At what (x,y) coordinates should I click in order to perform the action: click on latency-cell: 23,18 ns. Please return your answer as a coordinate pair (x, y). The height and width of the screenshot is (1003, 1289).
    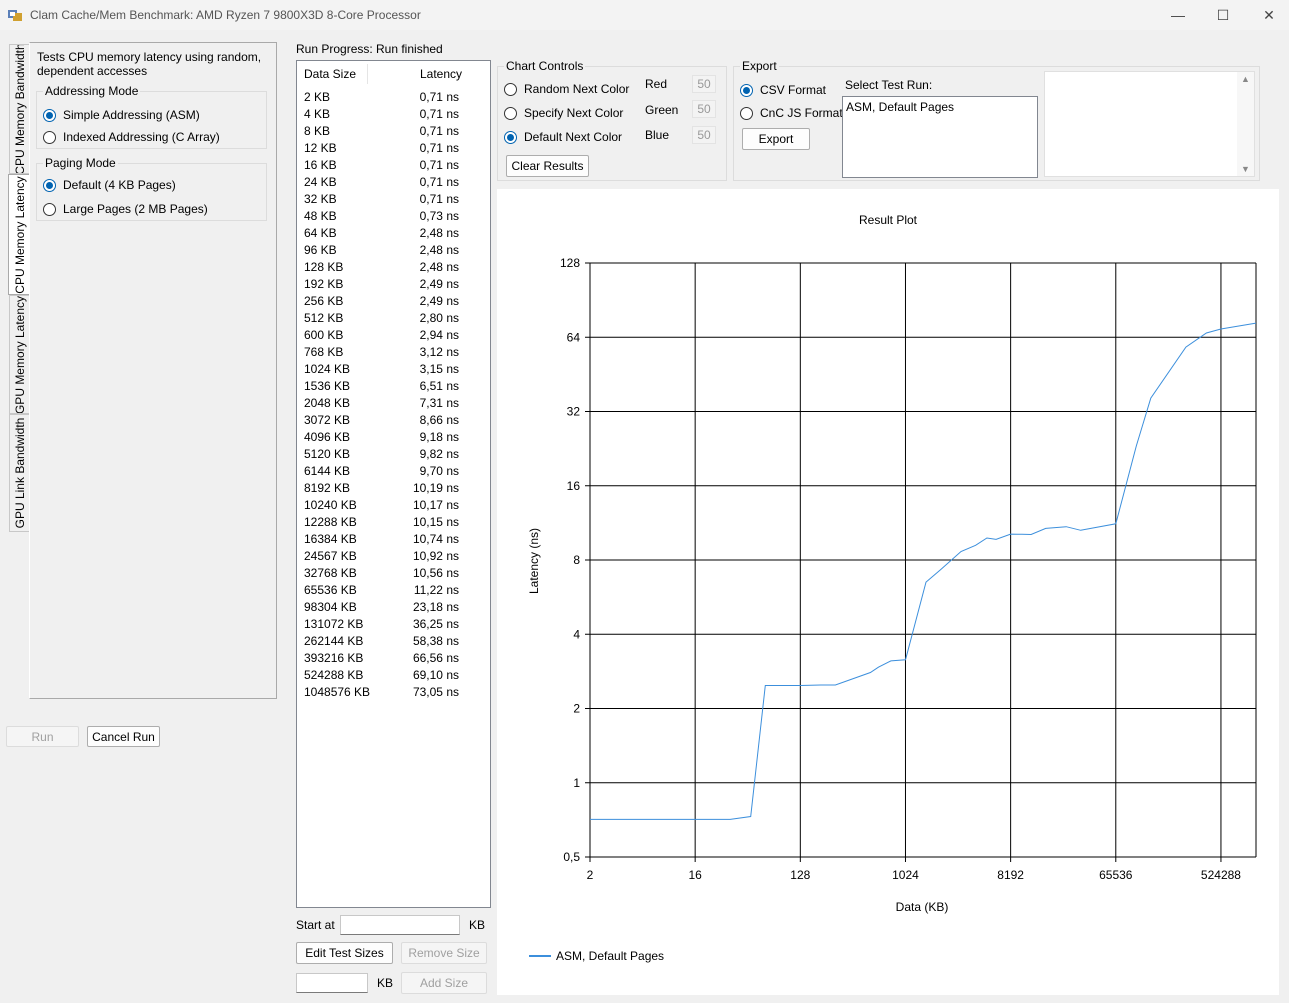
    Looking at the image, I should click on (435, 607).